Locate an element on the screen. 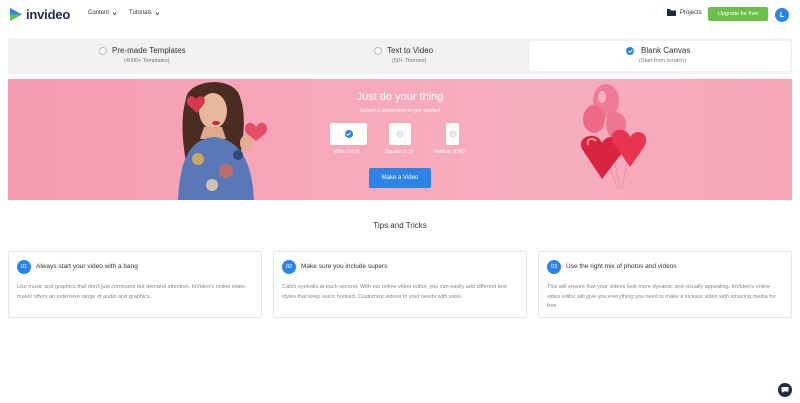 This screenshot has height=403, width=800. dimension-square: Square (1:1) is located at coordinates (399, 139).